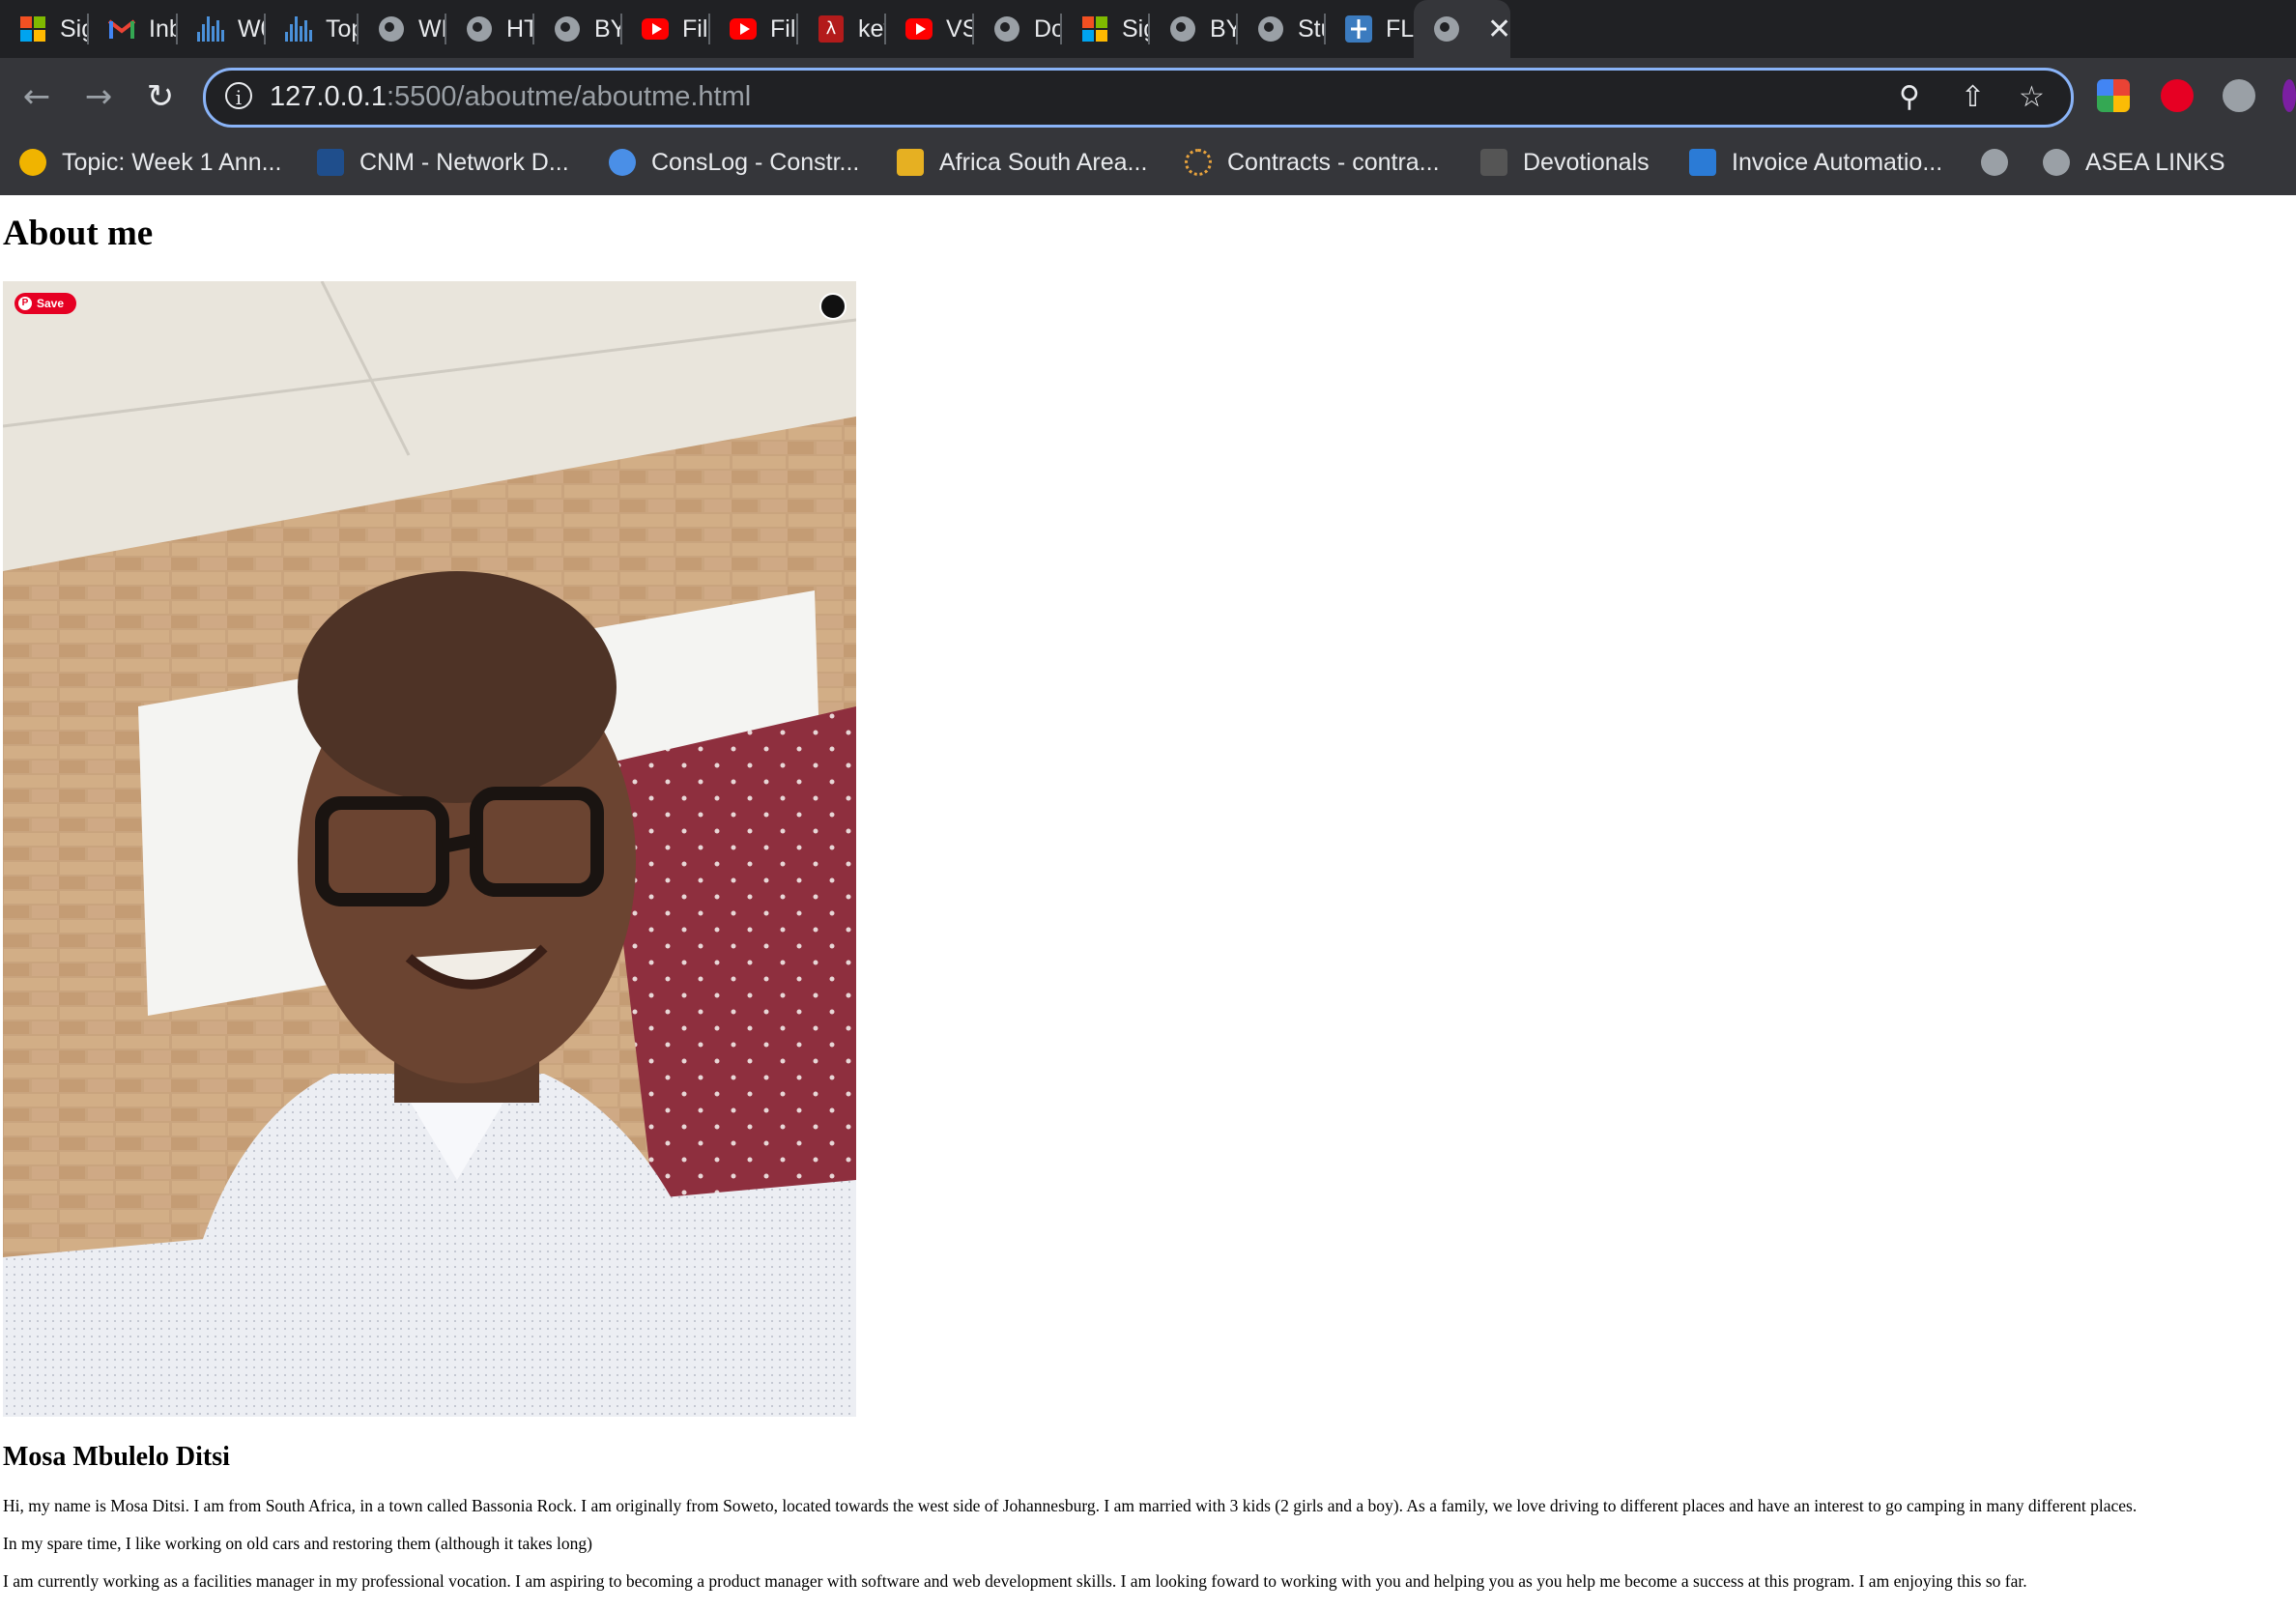 Image resolution: width=2296 pixels, height=1610 pixels. I want to click on bookmark-label: Devotionals, so click(1586, 162).